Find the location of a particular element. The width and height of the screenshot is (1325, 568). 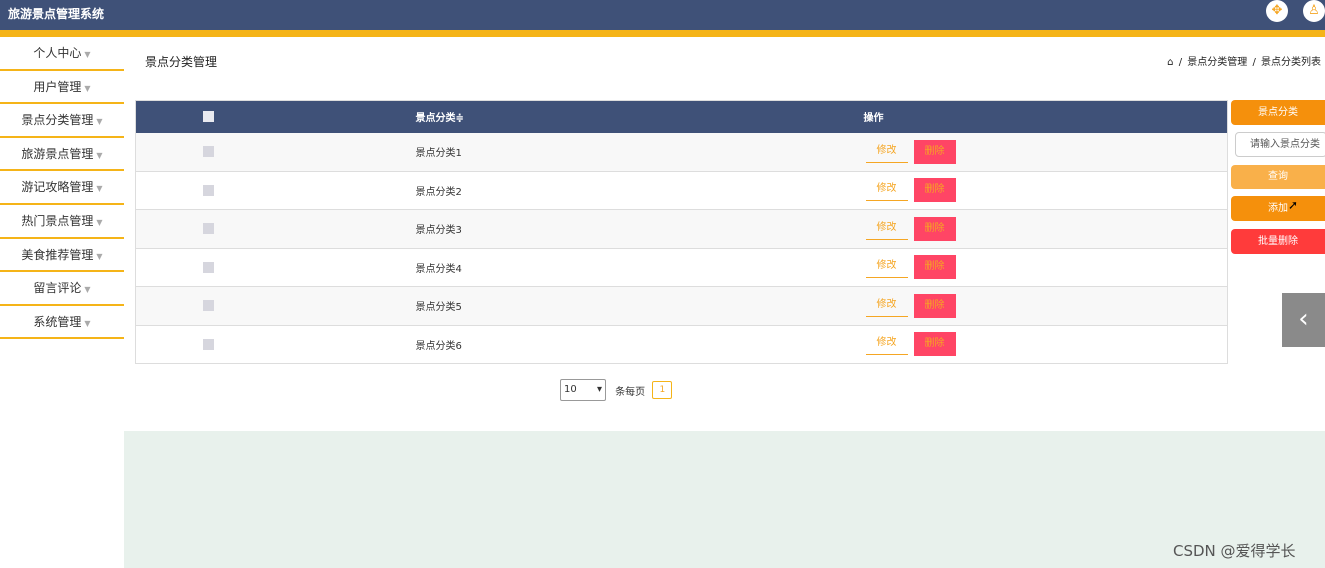

fullscreen-icon: ✥ is located at coordinates (1277, 11).